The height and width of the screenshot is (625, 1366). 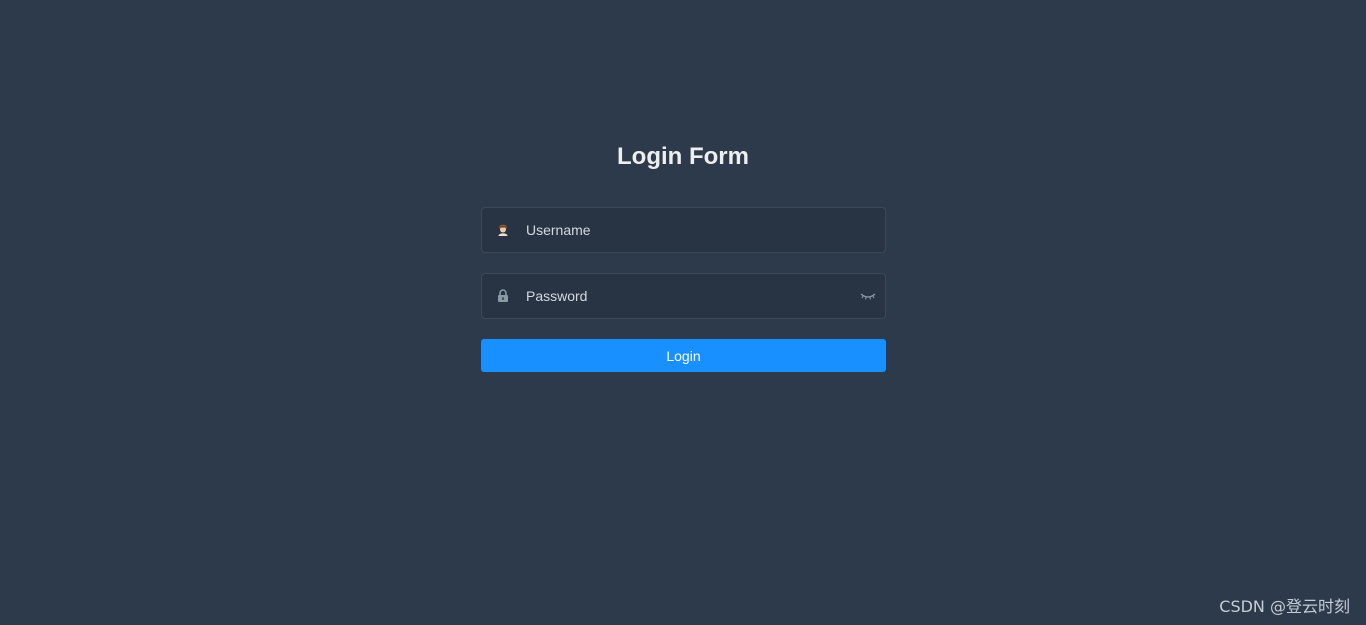 I want to click on password-field, so click(x=683, y=296).